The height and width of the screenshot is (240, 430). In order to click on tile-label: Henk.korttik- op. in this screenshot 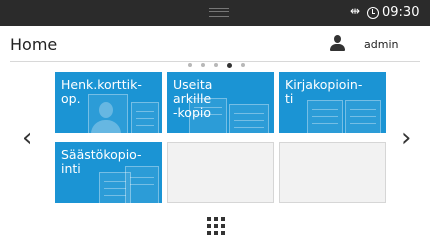, I will do `click(101, 91)`.